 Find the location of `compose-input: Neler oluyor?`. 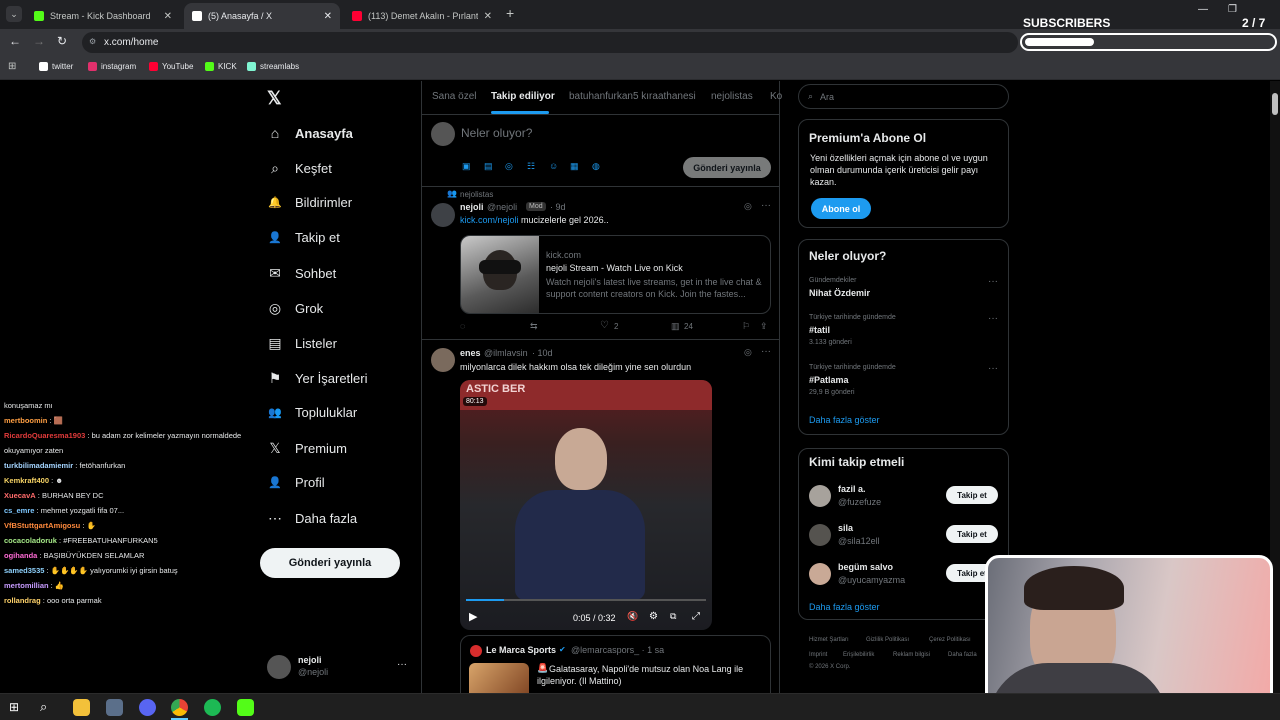

compose-input: Neler oluyor? is located at coordinates (496, 133).